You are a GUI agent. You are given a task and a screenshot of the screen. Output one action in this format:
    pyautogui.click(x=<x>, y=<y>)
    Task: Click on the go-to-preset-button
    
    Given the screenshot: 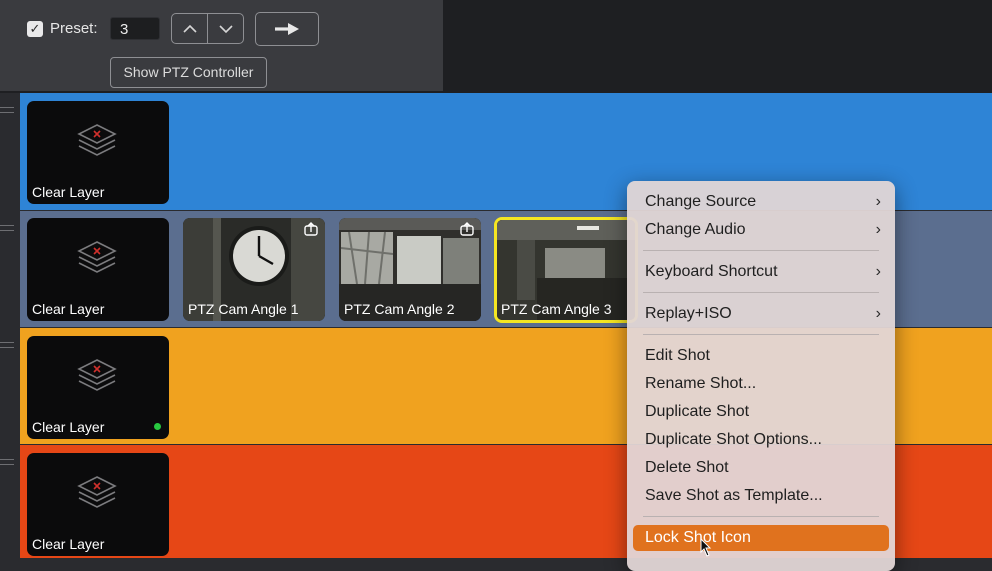 What is the action you would take?
    pyautogui.click(x=287, y=29)
    